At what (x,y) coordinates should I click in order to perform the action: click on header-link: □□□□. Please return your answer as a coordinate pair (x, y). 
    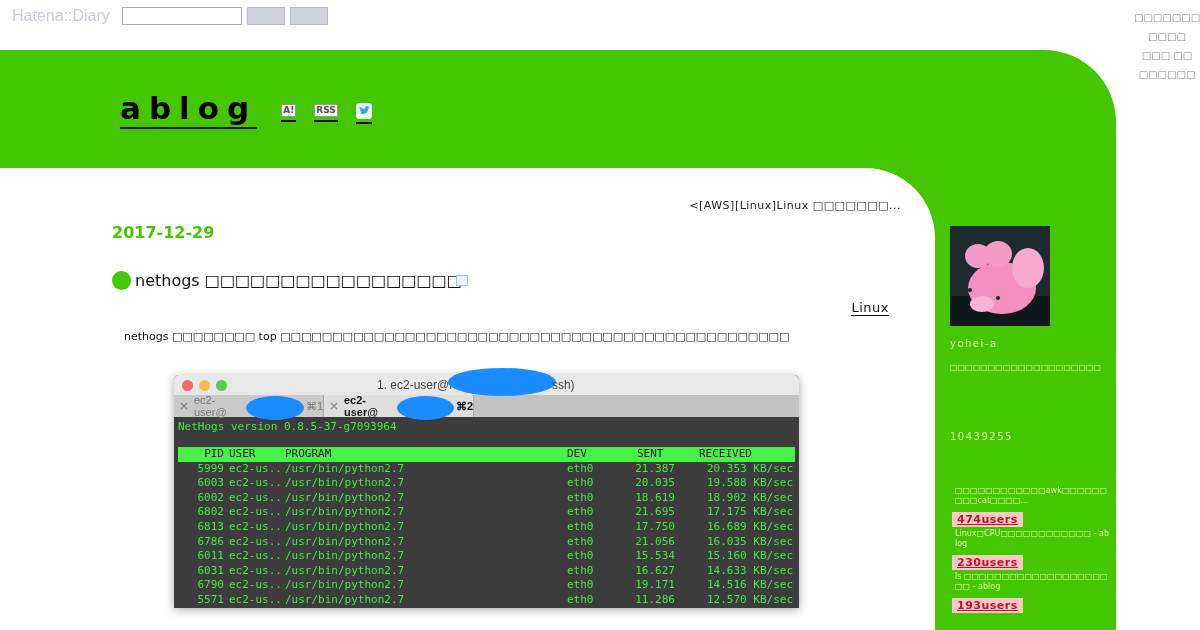
    Looking at the image, I should click on (1167, 36).